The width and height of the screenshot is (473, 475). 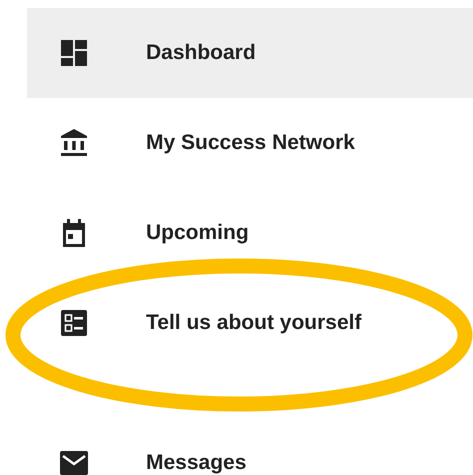 I want to click on bank-icon, so click(x=74, y=143).